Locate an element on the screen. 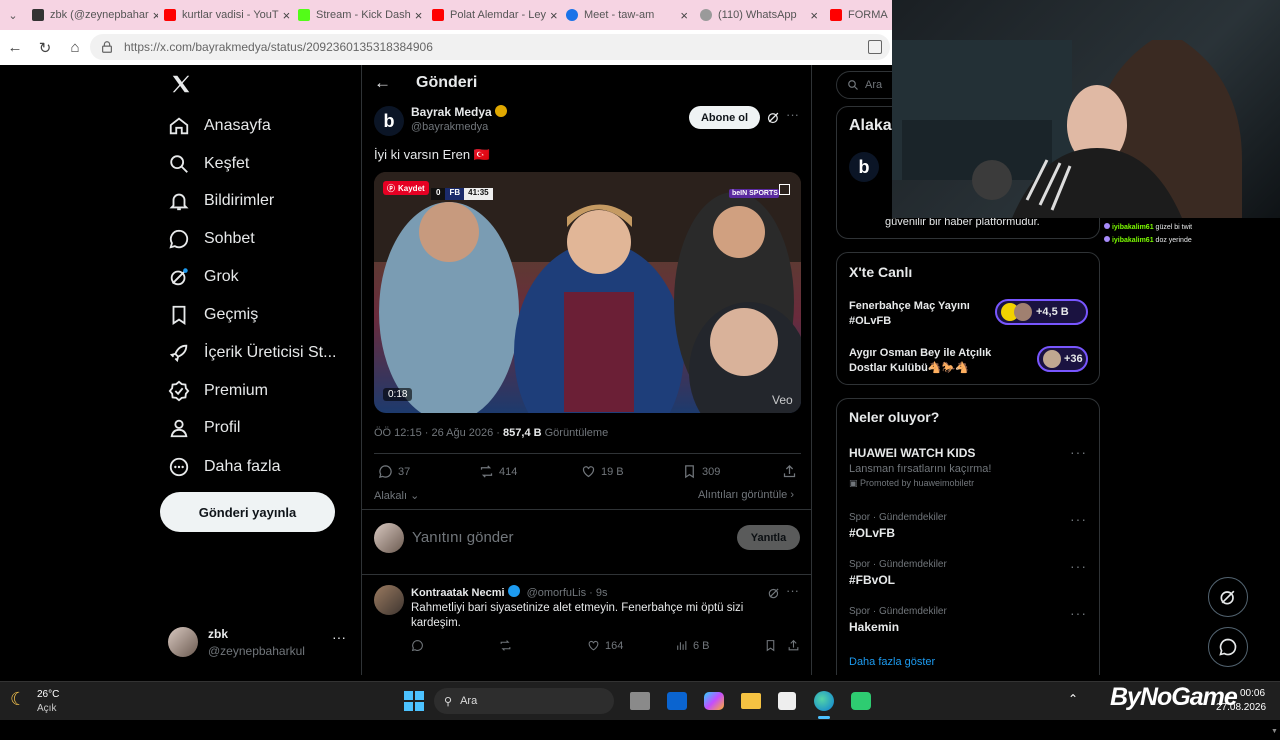 The image size is (1280, 740). chat-icon is located at coordinates (1228, 647).